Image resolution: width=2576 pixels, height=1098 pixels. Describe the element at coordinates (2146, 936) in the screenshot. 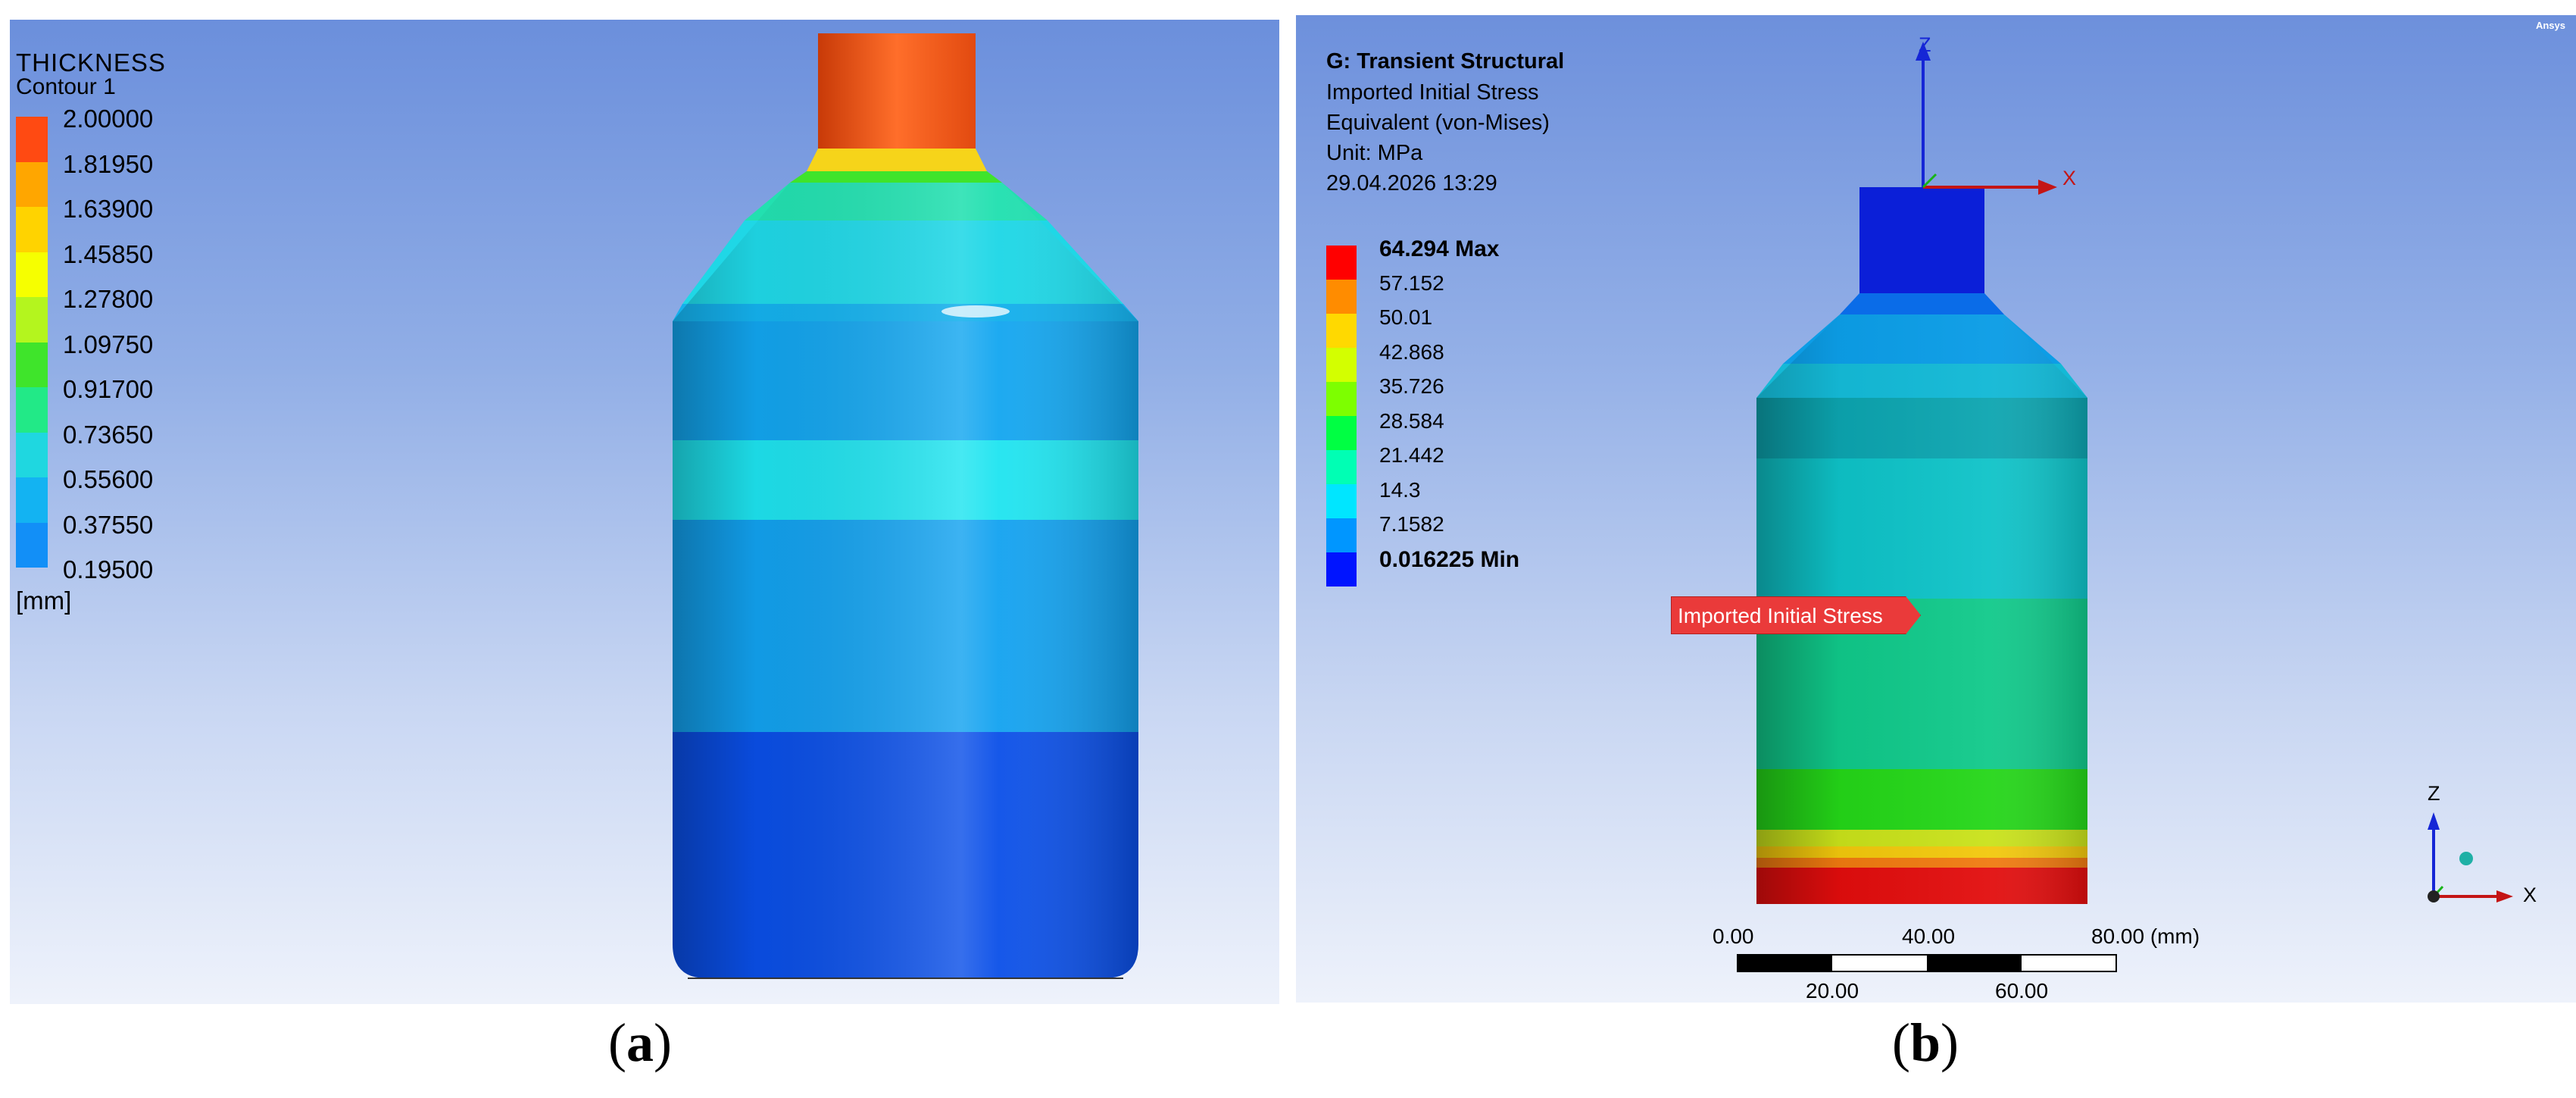

I see `scale-label-80: 80.00 (mm)` at that location.